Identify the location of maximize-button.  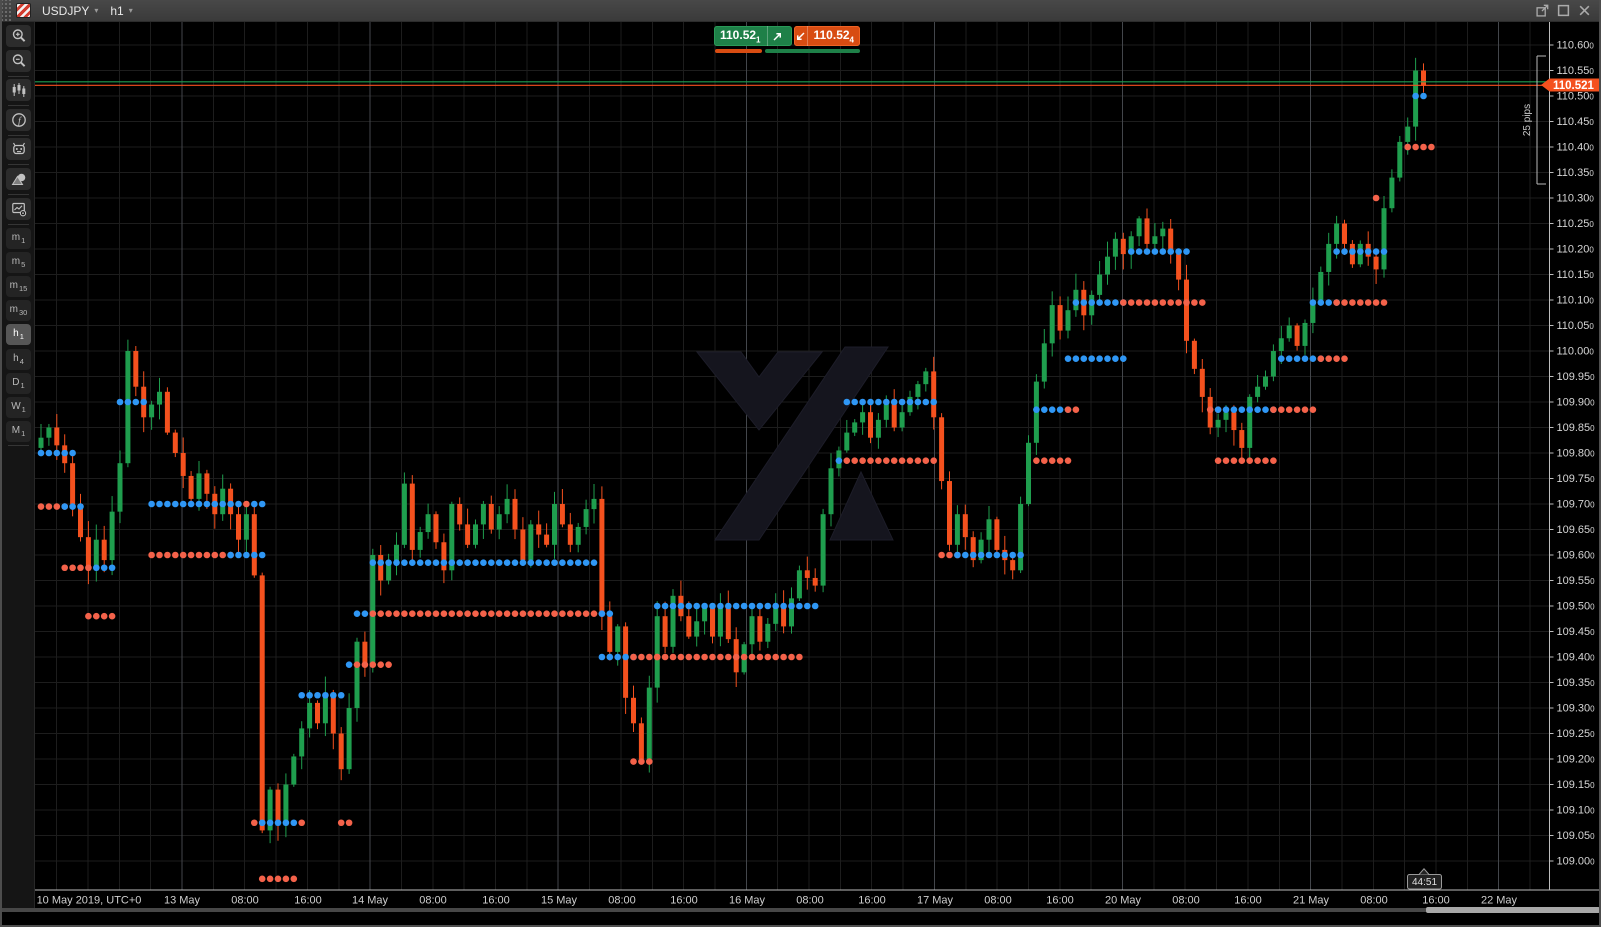
(1563, 10).